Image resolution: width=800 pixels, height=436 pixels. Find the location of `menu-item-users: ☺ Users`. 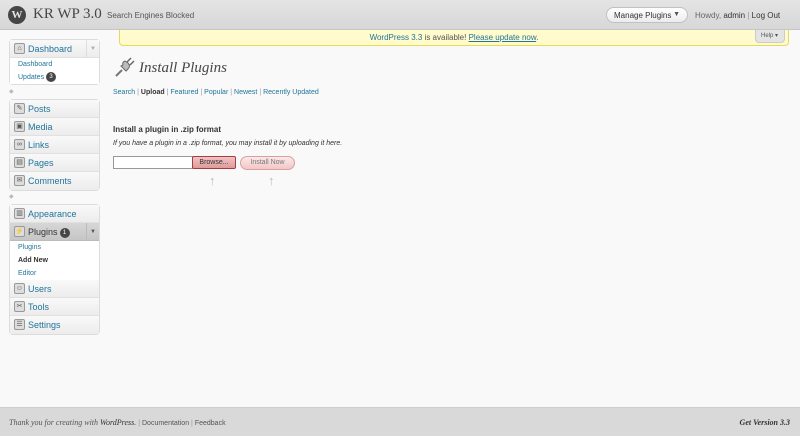

menu-item-users: ☺ Users is located at coordinates (54, 289).